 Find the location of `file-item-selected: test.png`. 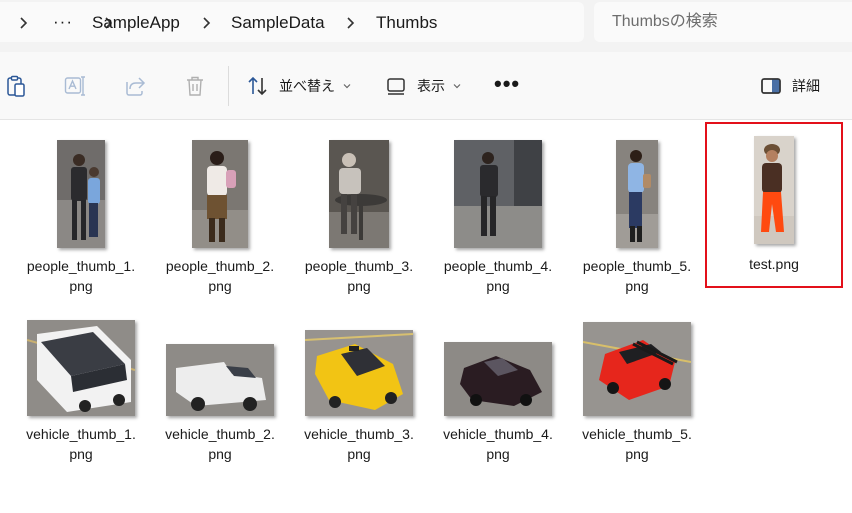

file-item-selected: test.png is located at coordinates (774, 205).